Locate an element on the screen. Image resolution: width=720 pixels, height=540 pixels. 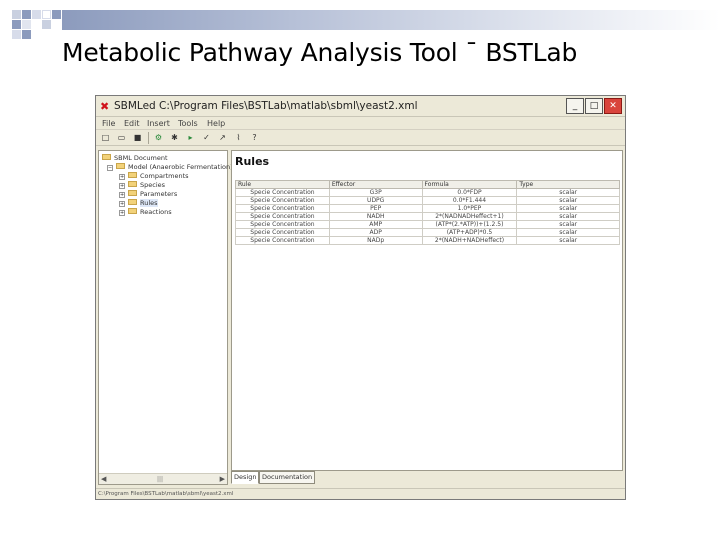
parameter-icon: ▸ is located at coordinates (190, 137).